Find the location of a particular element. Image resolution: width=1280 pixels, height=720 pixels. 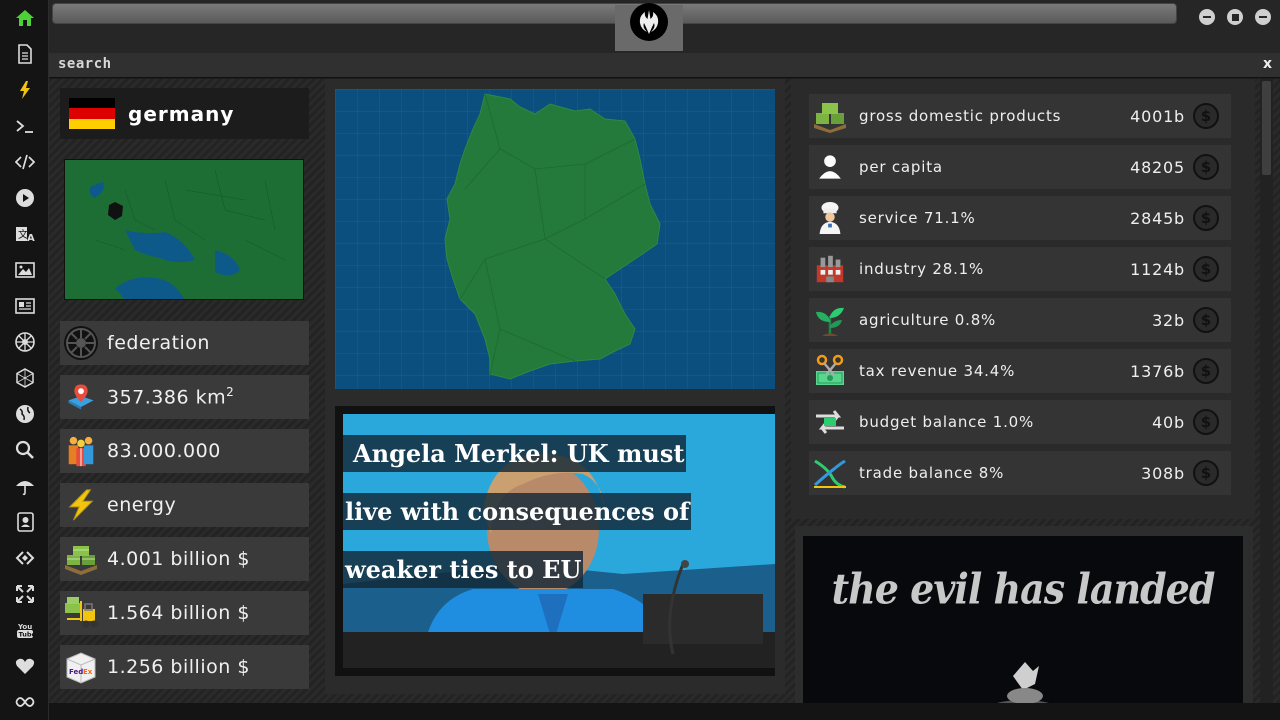

lightning-icon is located at coordinates (25, 90).